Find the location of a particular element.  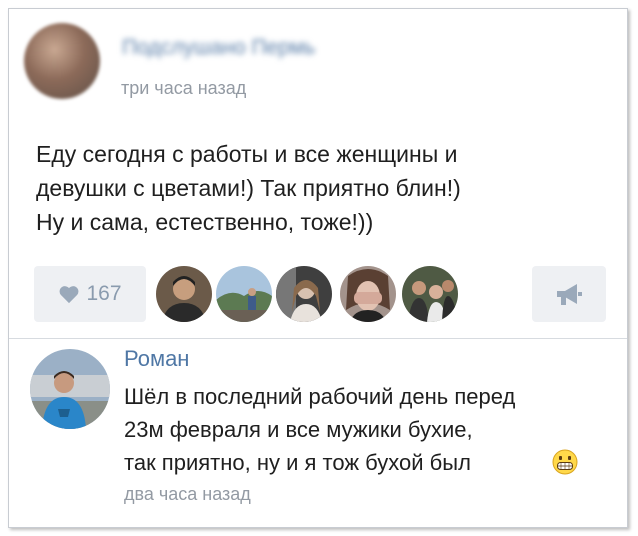

share-button is located at coordinates (569, 294).